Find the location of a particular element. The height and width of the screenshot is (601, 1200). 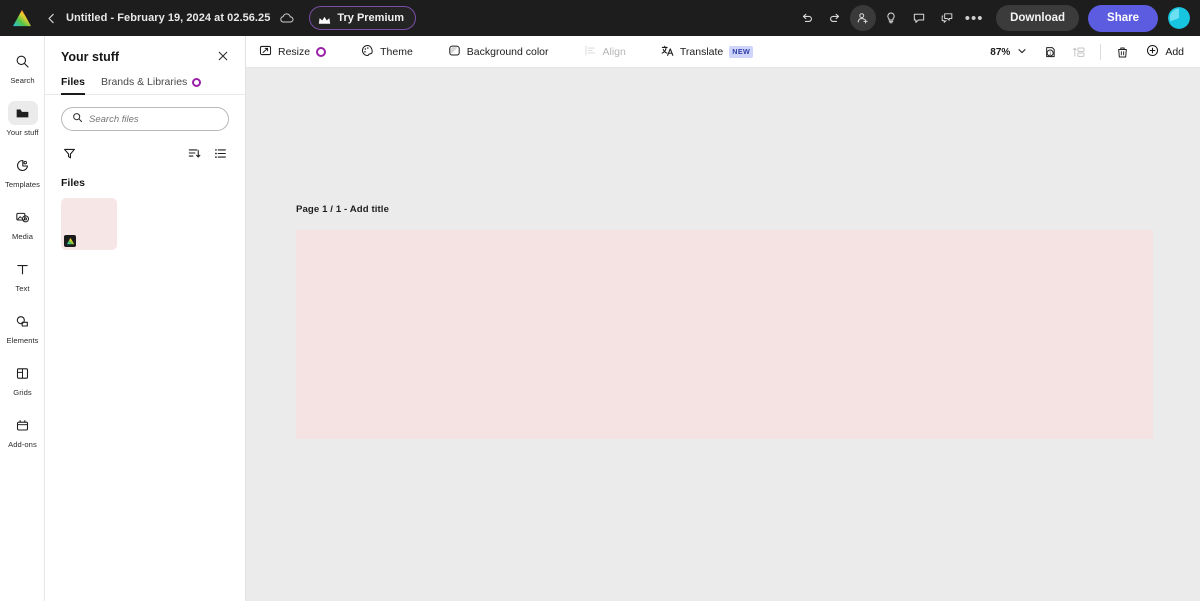

files-section-label: Files is located at coordinates (73, 183).